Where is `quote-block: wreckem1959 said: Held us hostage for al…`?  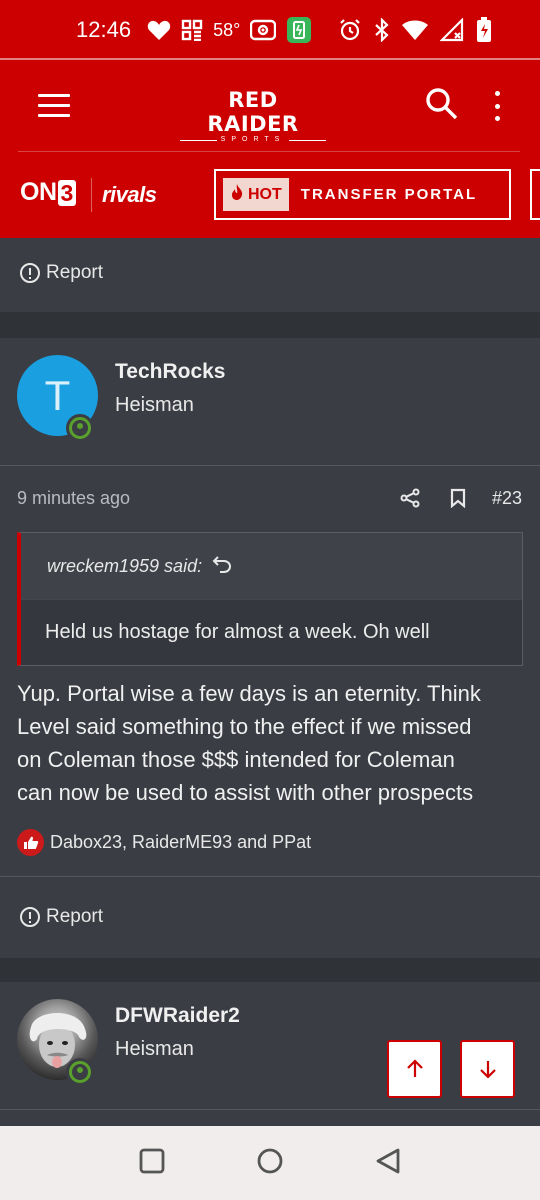
quote-block: wreckem1959 said: Held us hostage for al… is located at coordinates (270, 599).